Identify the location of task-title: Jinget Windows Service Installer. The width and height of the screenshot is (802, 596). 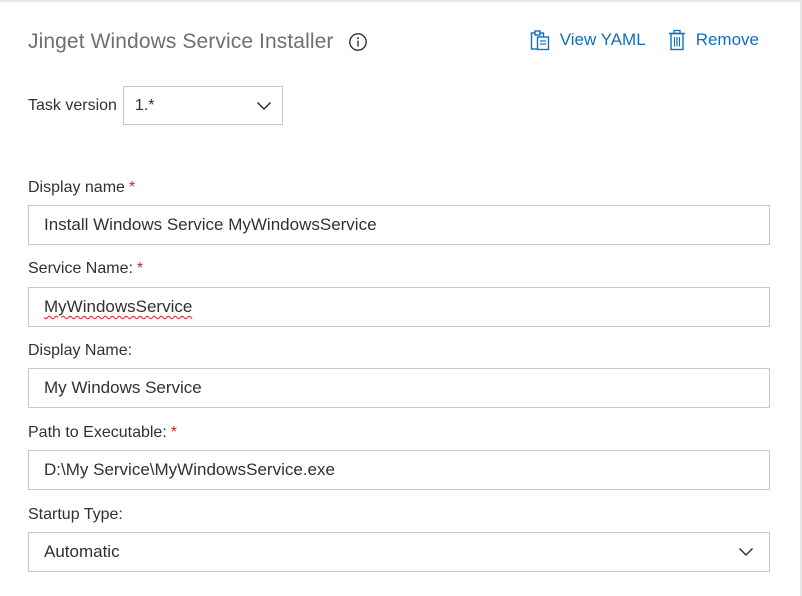
(181, 41).